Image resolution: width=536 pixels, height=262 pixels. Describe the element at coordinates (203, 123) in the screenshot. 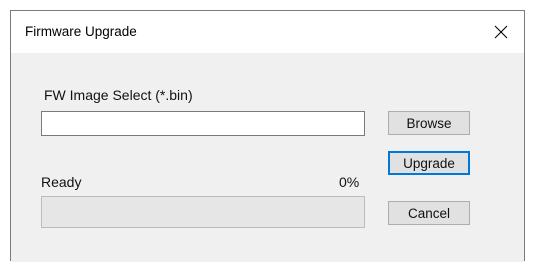

I see `fw-image-path-input` at that location.